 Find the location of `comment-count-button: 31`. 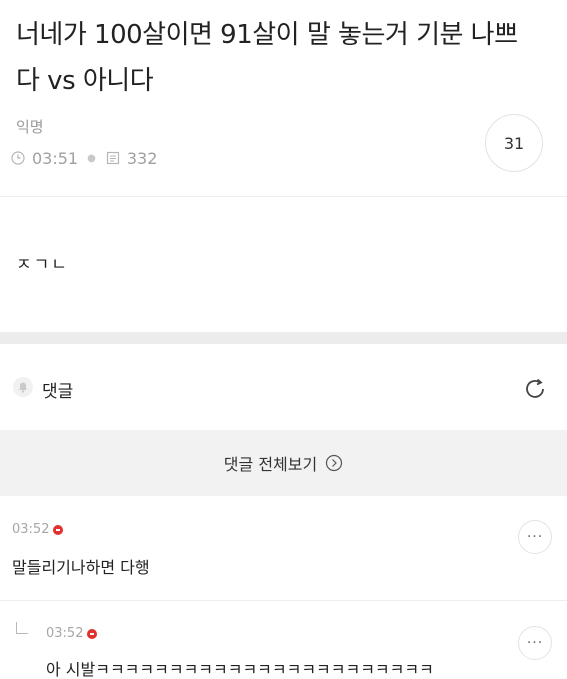

comment-count-button: 31 is located at coordinates (514, 143).